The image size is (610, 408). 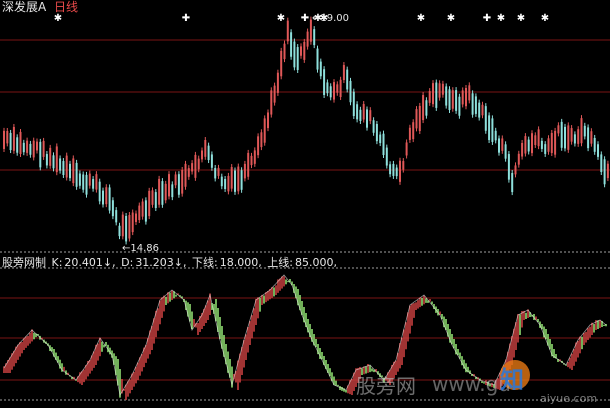 I want to click on period-label: 日线, so click(x=66, y=7).